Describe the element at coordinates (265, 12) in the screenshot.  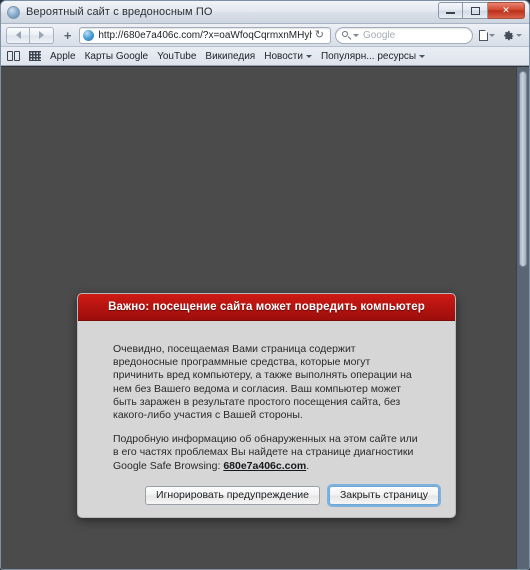
I see `title-bar: Вероятный сайт с вредоносным ПО ✕` at that location.